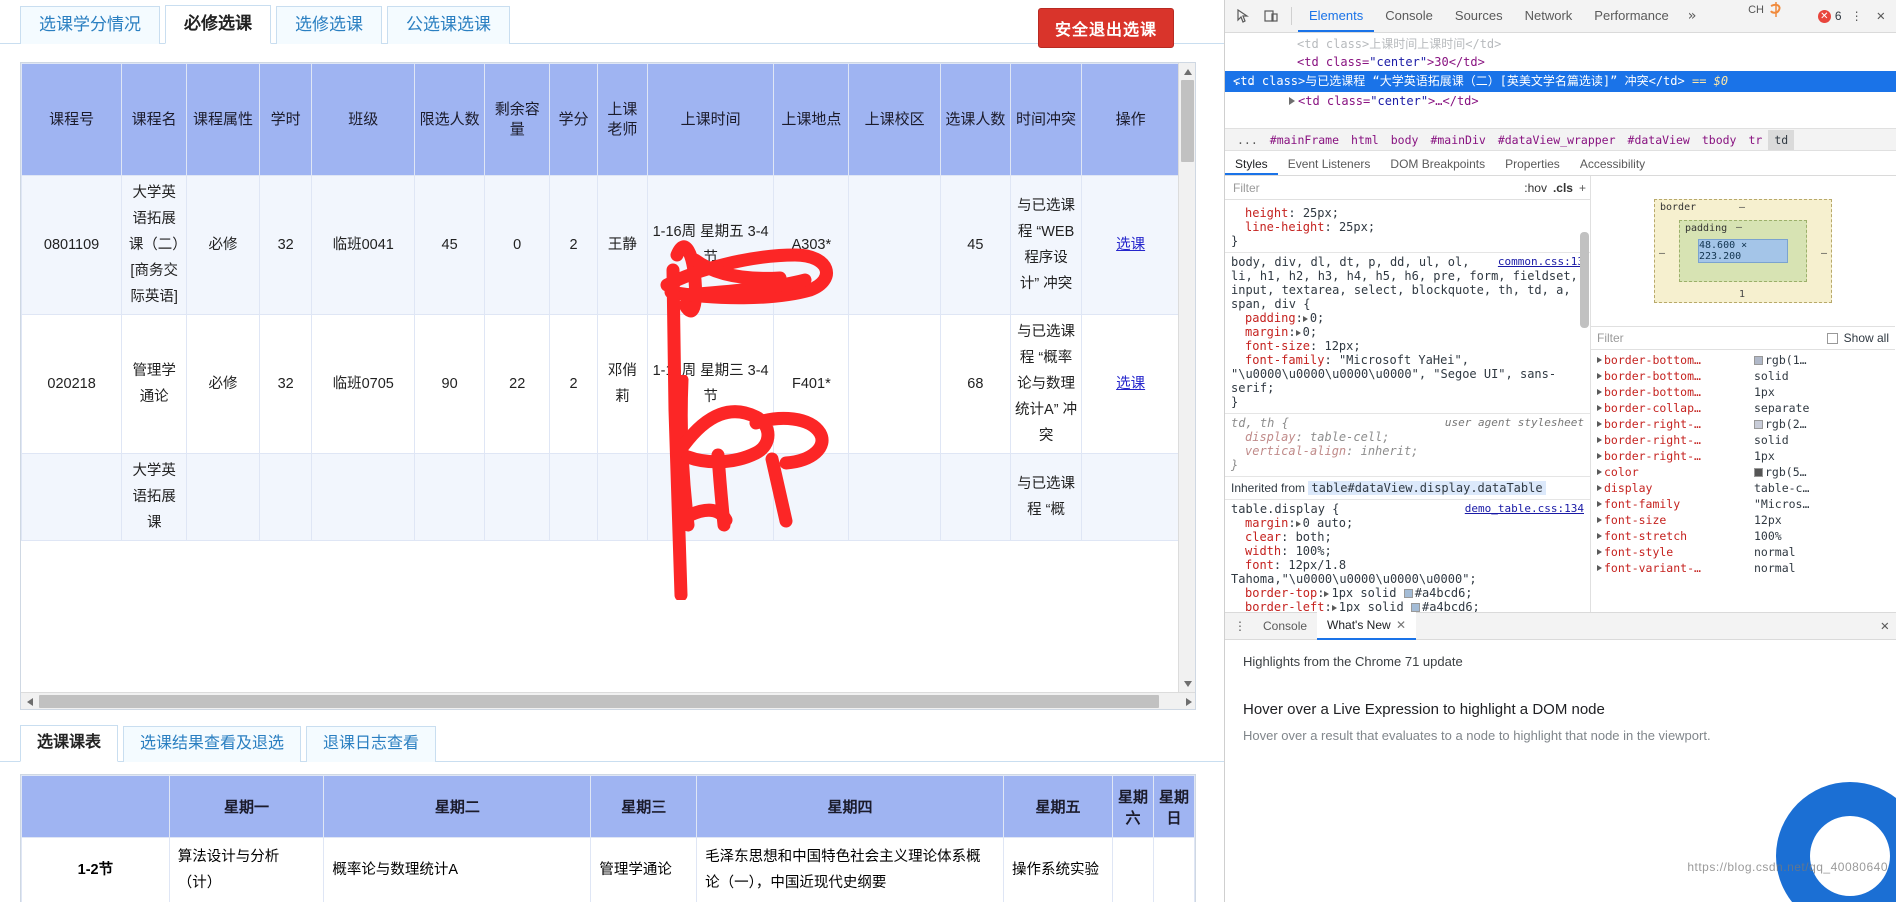 The height and width of the screenshot is (902, 1896). I want to click on styles-scroll-thumb, so click(1584, 280).